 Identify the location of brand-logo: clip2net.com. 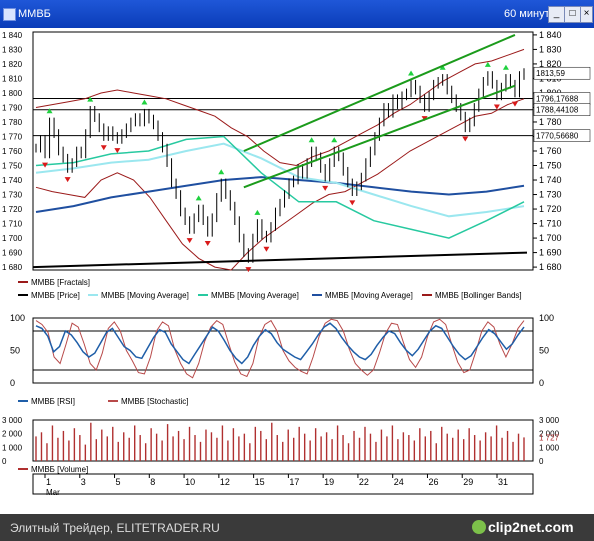
(531, 527).